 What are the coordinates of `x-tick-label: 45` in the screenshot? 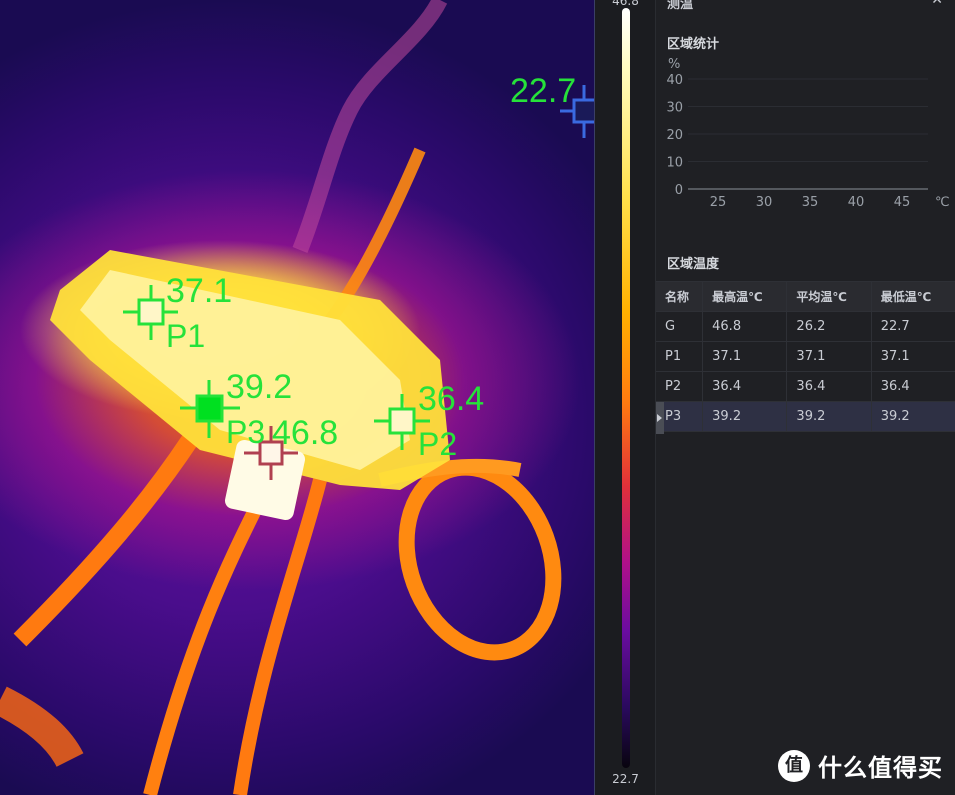 It's located at (902, 202).